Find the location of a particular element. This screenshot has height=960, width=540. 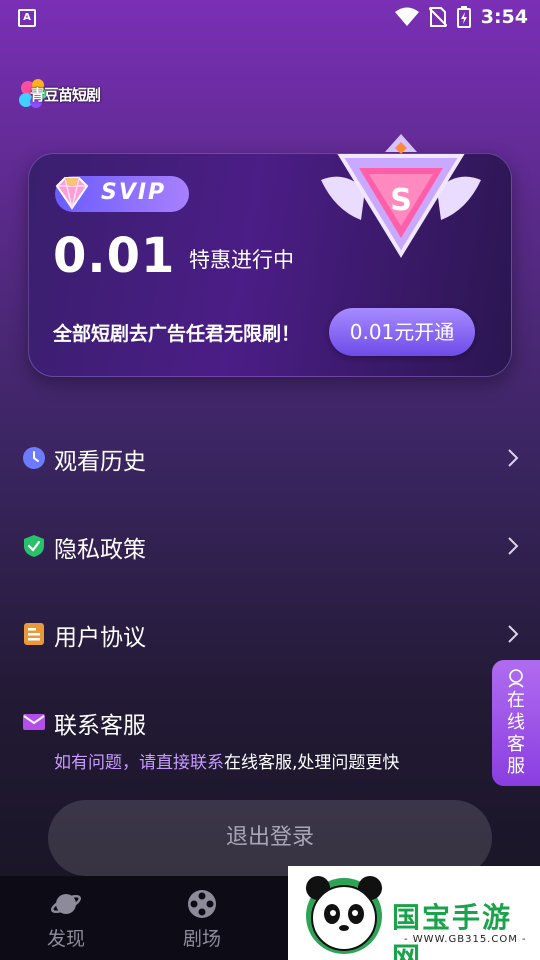

help-text-highlight: 如有问题，请直接联系 is located at coordinates (139, 763).